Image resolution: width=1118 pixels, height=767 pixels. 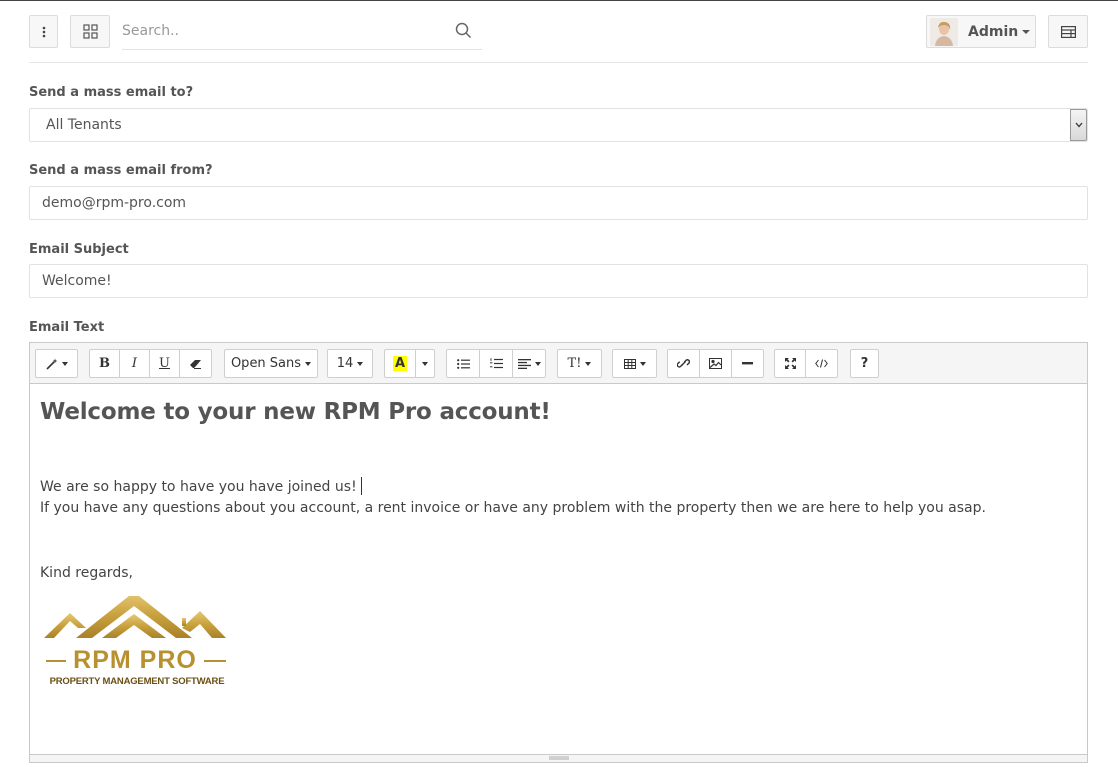 I want to click on more-menu-button, so click(x=43, y=31).